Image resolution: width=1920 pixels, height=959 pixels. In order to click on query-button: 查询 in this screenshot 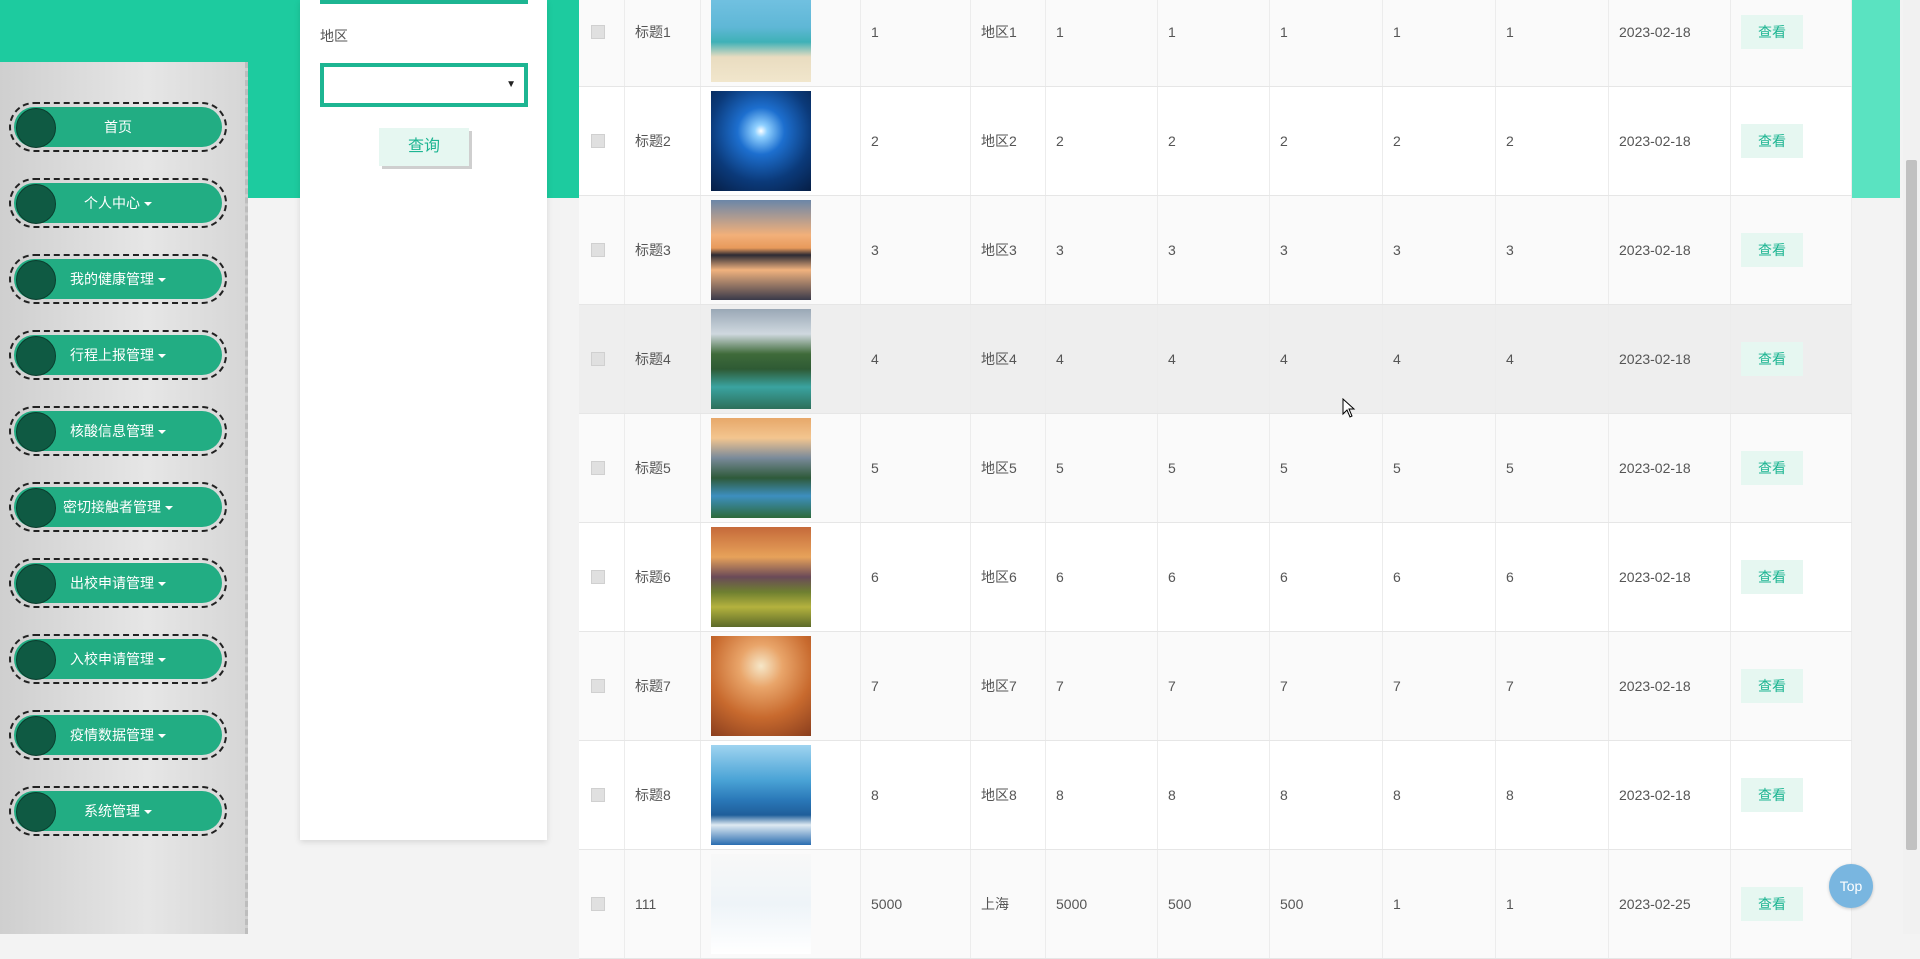, I will do `click(424, 147)`.